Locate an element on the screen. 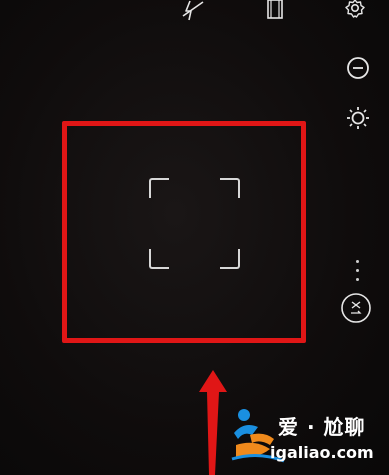  watermark-url: igaliao.com is located at coordinates (322, 452).